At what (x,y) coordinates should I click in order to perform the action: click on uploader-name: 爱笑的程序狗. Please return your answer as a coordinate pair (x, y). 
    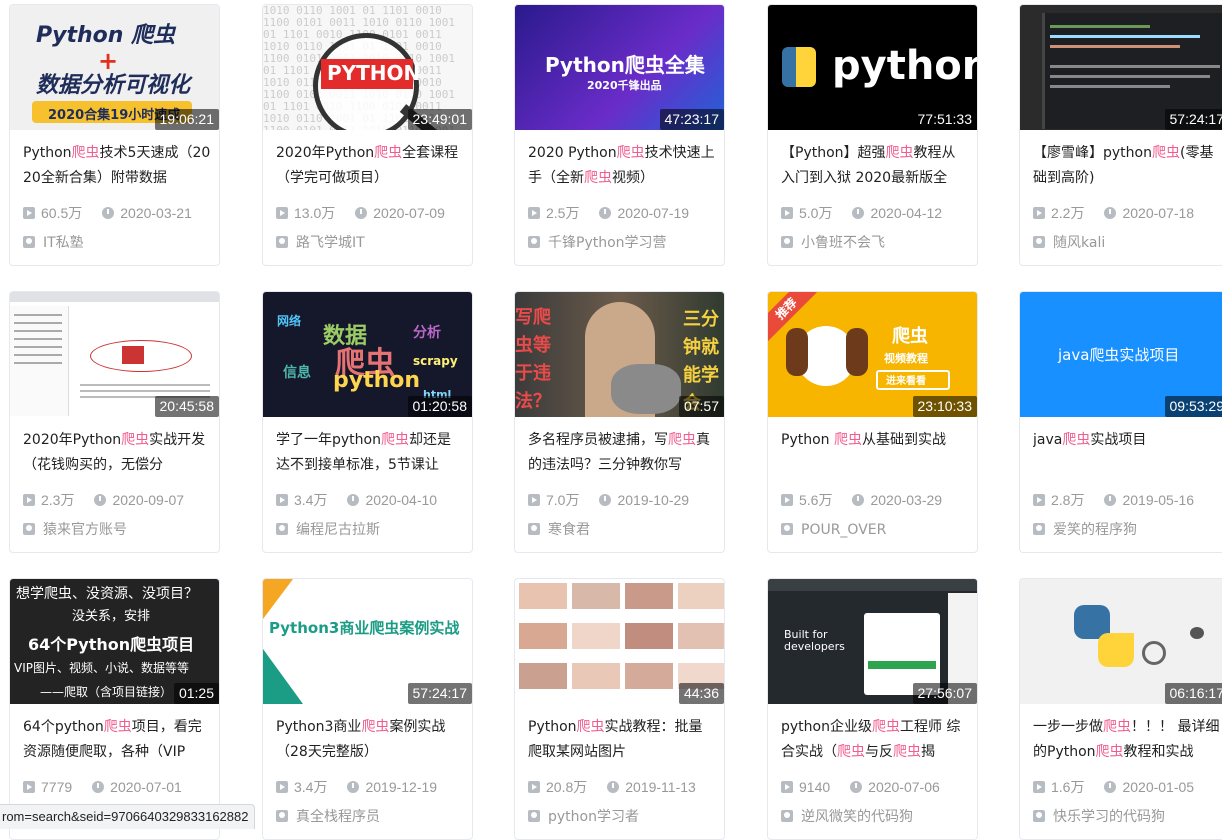
    Looking at the image, I should click on (1095, 530).